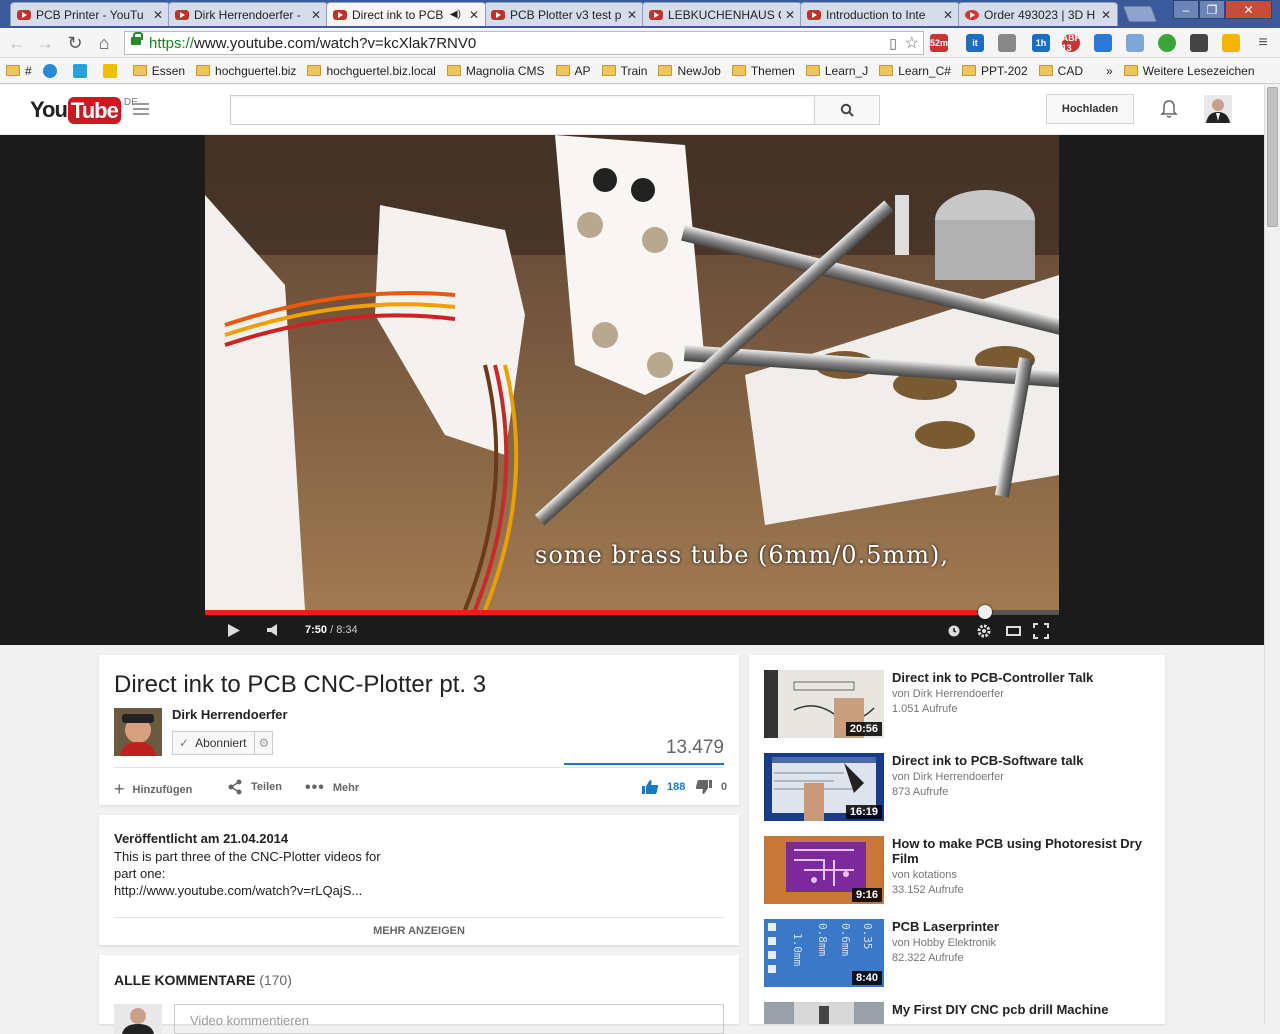 Image resolution: width=1280 pixels, height=1034 pixels. I want to click on fullscreen-icon, so click(1041, 631).